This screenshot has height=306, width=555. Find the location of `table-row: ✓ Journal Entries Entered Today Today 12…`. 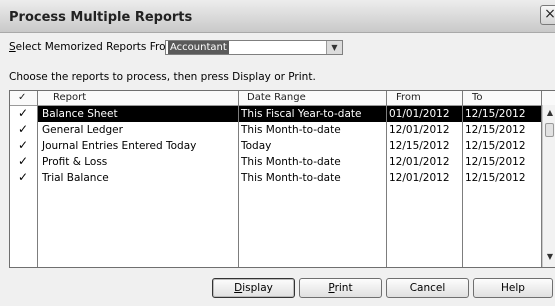

table-row: ✓ Journal Entries Entered Today Today 12… is located at coordinates (276, 146).